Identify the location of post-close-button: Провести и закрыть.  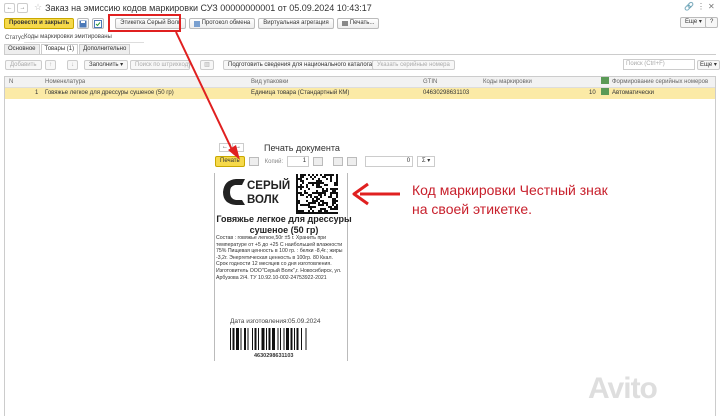
(39, 23).